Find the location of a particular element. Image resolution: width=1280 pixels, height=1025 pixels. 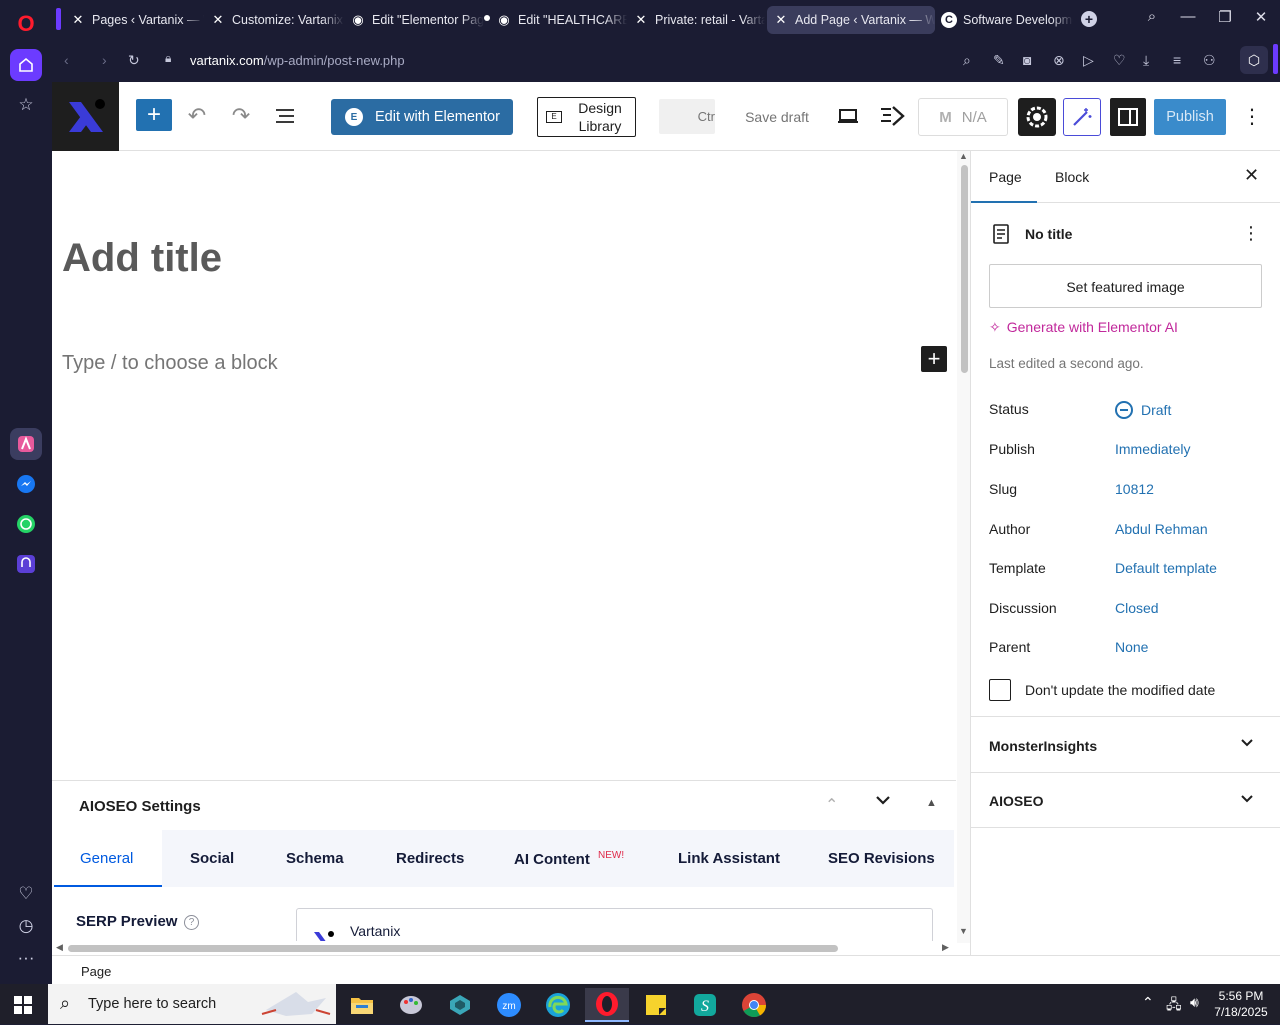

opera-logo-icon: O is located at coordinates (26, 24).